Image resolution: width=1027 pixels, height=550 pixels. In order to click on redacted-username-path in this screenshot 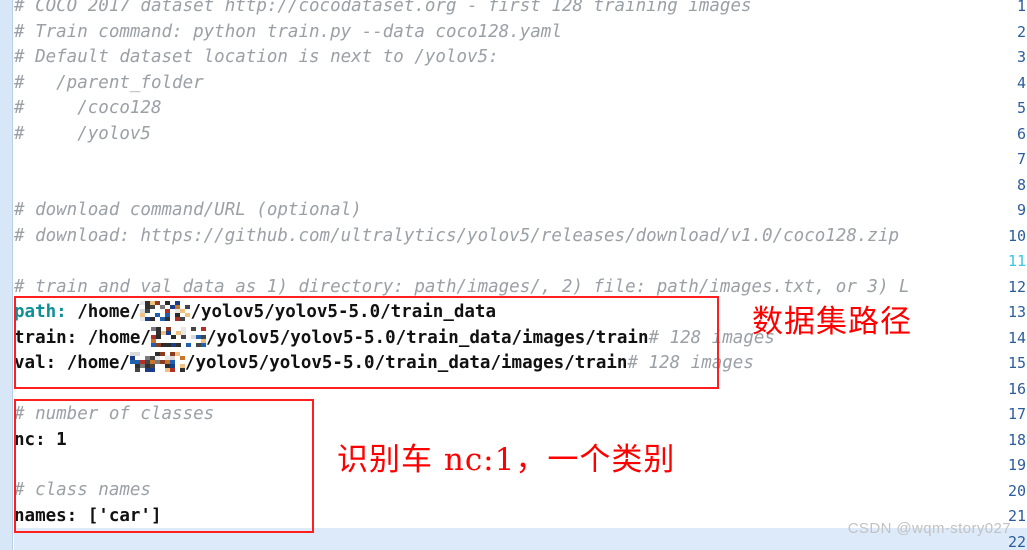, I will do `click(165, 311)`.